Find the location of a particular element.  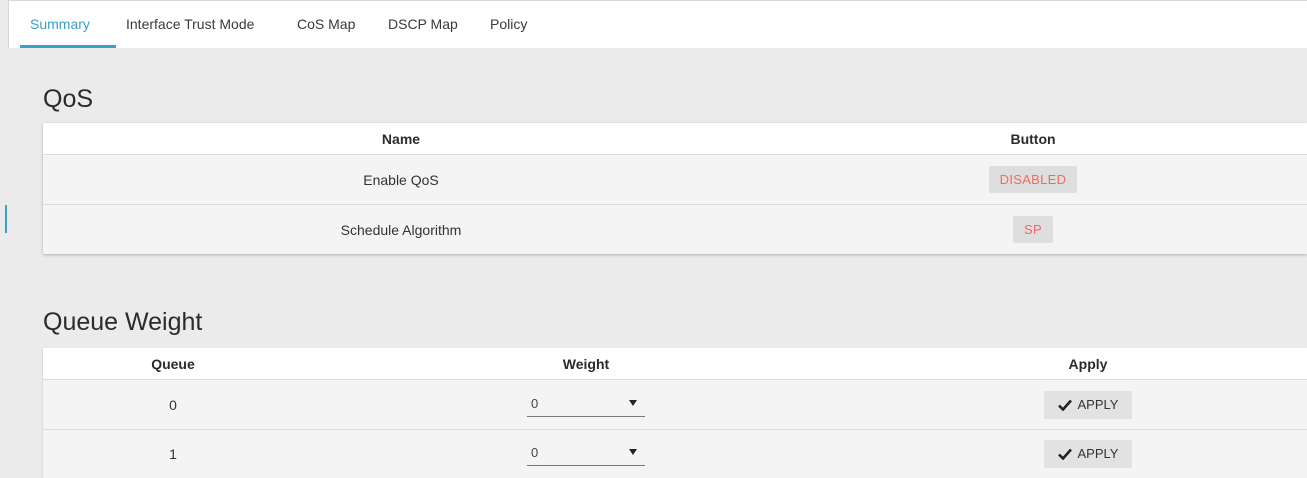

table-row: 1 0 APPLY is located at coordinates (675, 454).